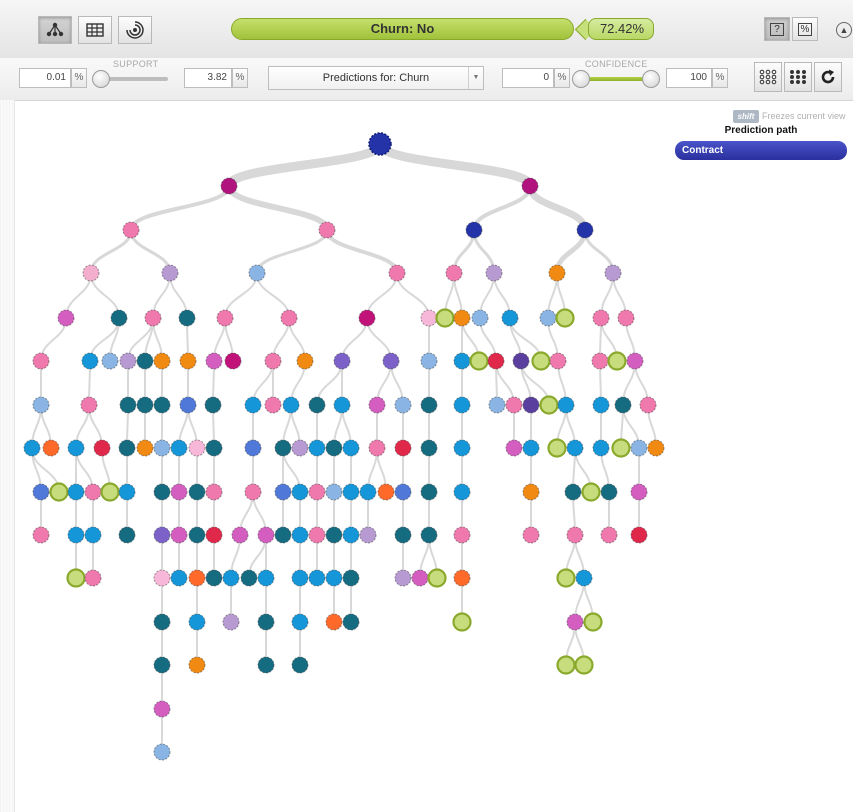 This screenshot has height=812, width=853. Describe the element at coordinates (581, 79) in the screenshot. I see `confidence-slider-min-handle` at that location.